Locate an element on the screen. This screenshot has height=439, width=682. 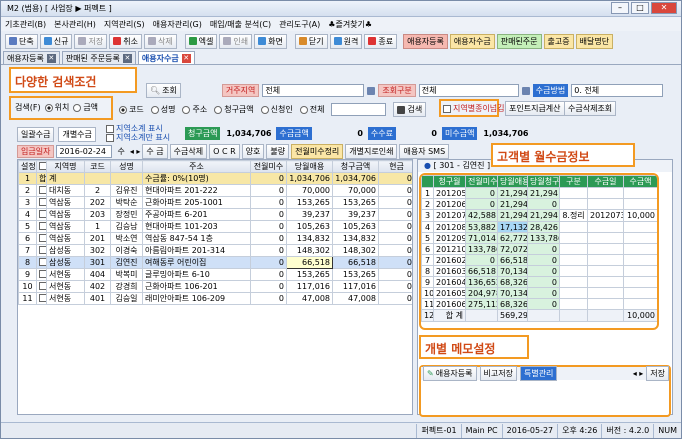
table-row: 6201210133,78672,0720 is located at coordinates (539, 249).